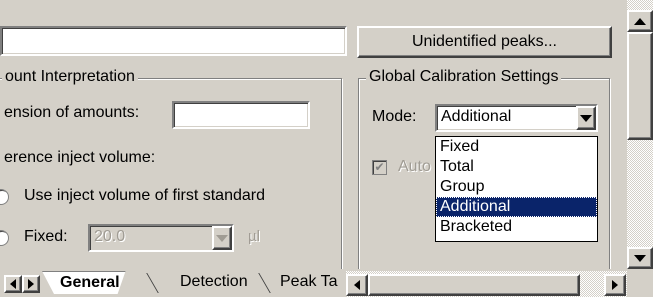 This screenshot has height=297, width=653. What do you see at coordinates (241, 115) in the screenshot?
I see `dimension-input` at bounding box center [241, 115].